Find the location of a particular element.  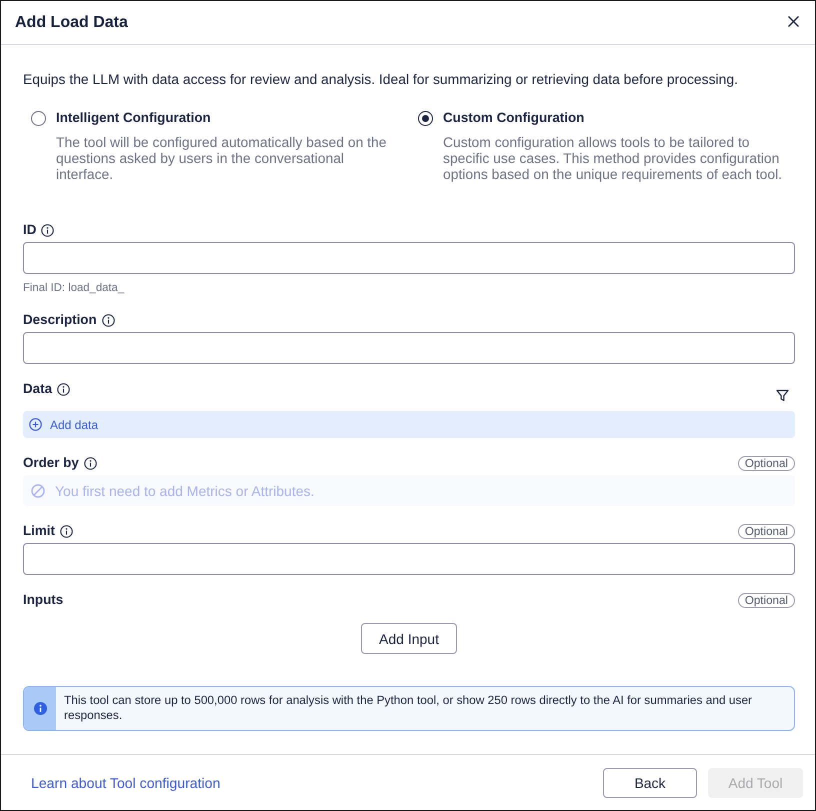

ban-icon is located at coordinates (38, 491).